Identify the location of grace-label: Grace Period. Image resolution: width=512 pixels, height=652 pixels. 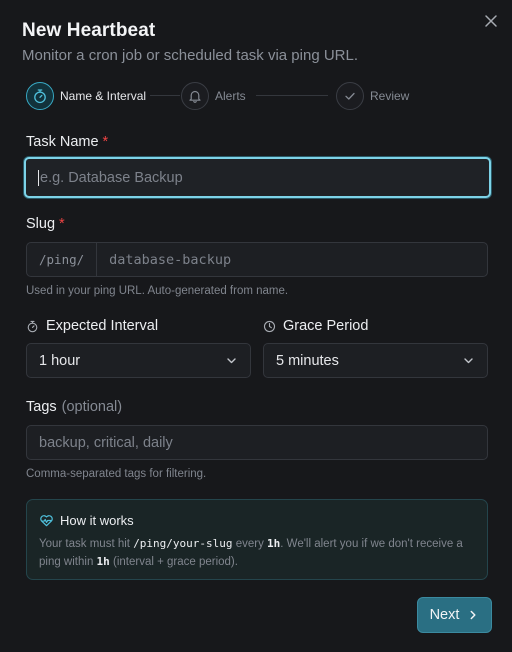
(315, 326).